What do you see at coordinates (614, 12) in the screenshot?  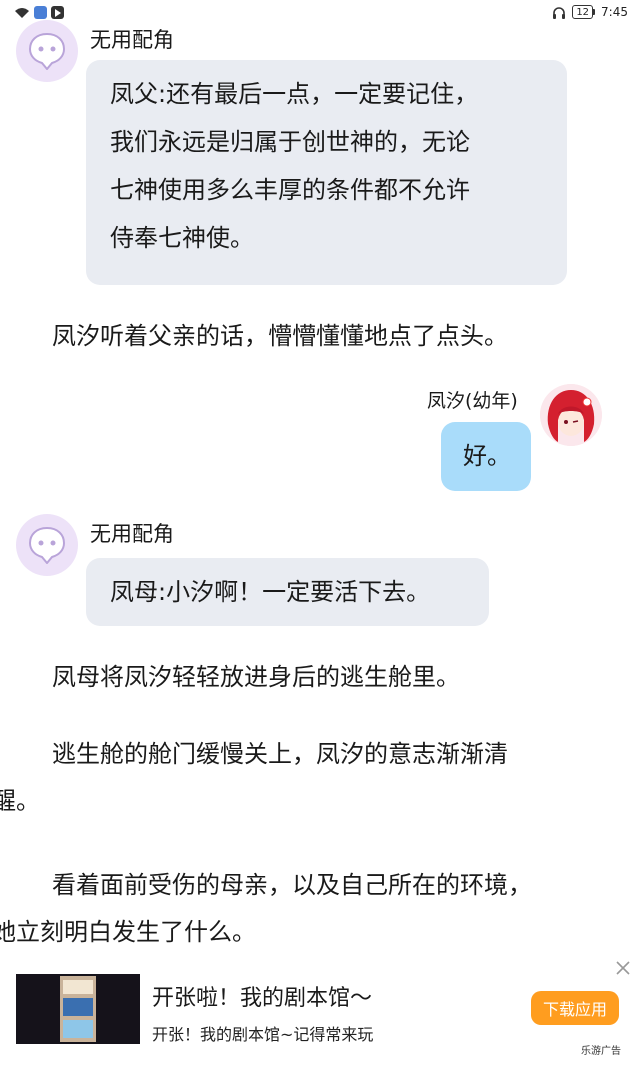 I see `clock: 7:45` at bounding box center [614, 12].